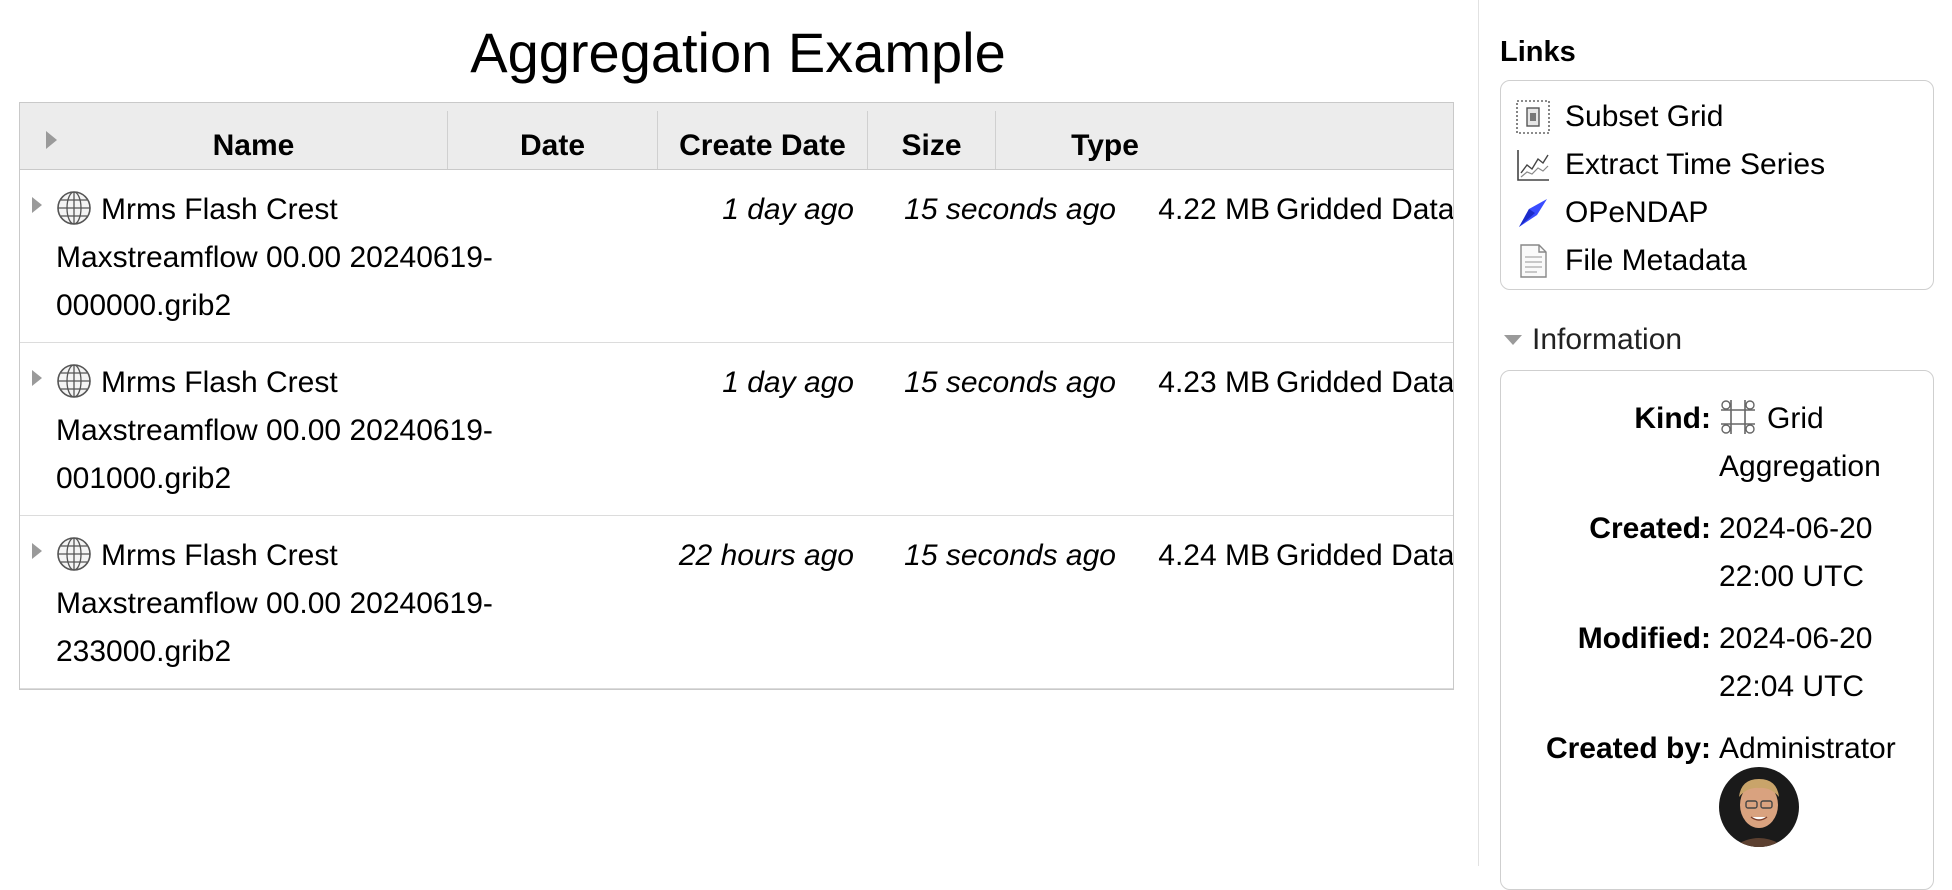 Image resolution: width=1952 pixels, height=890 pixels. Describe the element at coordinates (1513, 340) in the screenshot. I see `collapse-triangle-icon` at that location.